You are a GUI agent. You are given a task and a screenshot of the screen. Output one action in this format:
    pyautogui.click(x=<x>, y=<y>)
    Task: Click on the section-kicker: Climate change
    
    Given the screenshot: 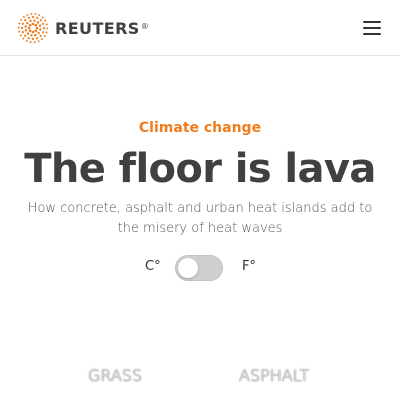 What is the action you would take?
    pyautogui.click(x=200, y=128)
    